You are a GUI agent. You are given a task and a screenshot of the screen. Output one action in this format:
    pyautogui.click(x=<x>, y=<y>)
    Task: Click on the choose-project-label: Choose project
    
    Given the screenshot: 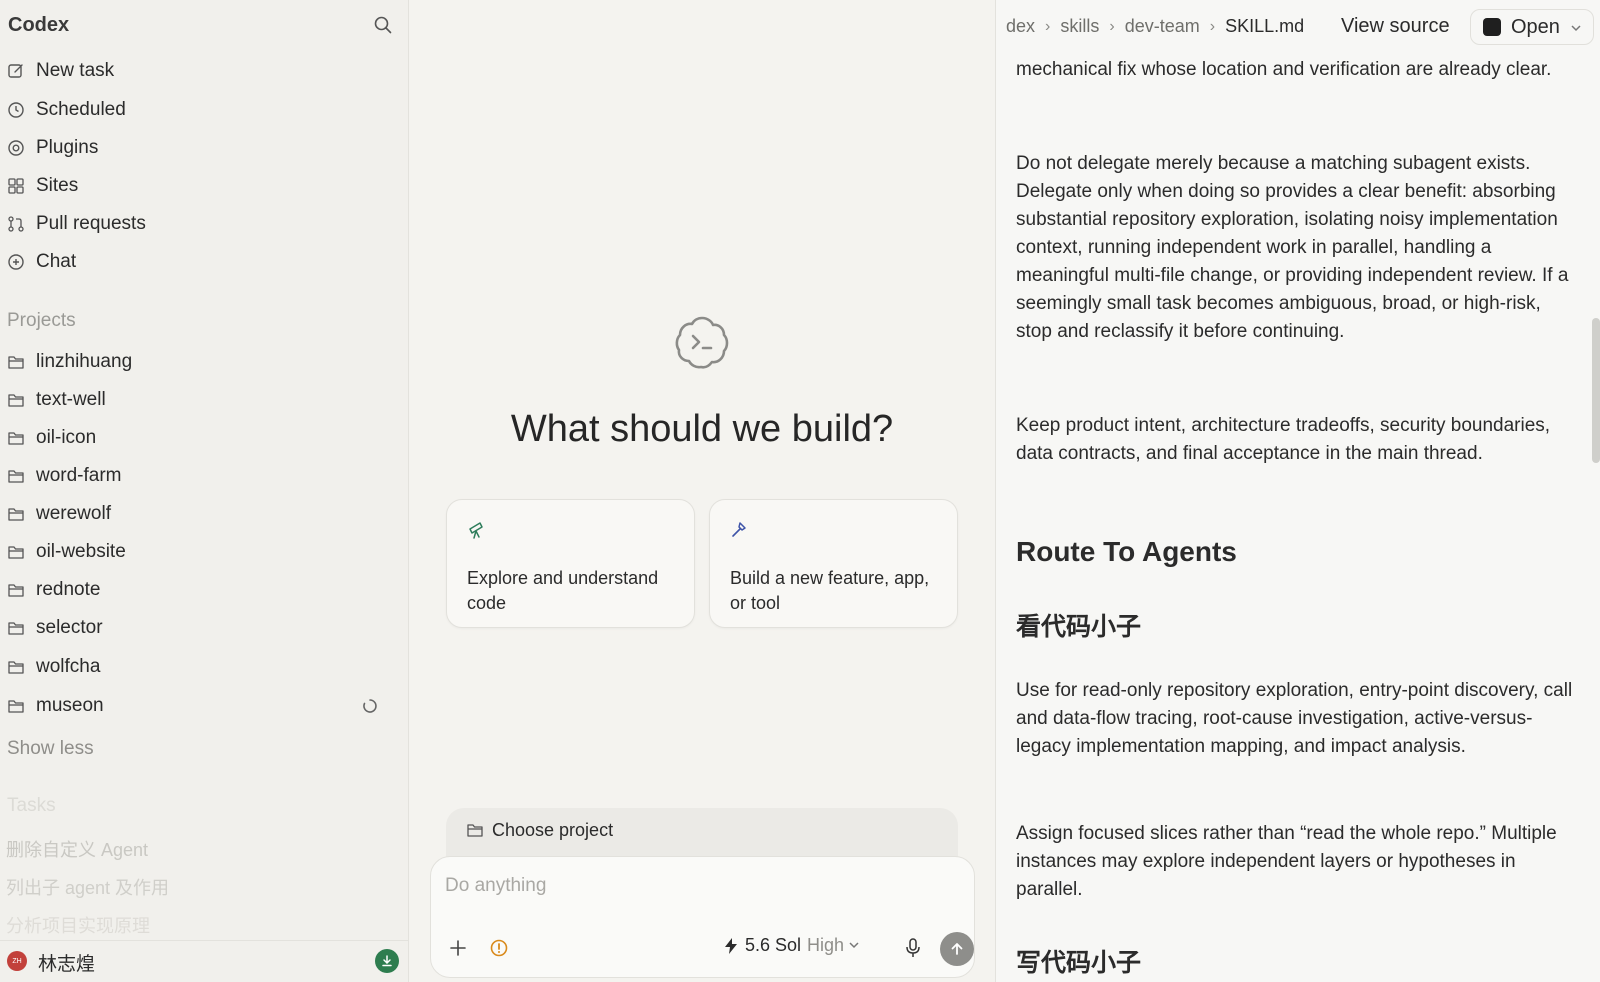 What is the action you would take?
    pyautogui.click(x=553, y=830)
    